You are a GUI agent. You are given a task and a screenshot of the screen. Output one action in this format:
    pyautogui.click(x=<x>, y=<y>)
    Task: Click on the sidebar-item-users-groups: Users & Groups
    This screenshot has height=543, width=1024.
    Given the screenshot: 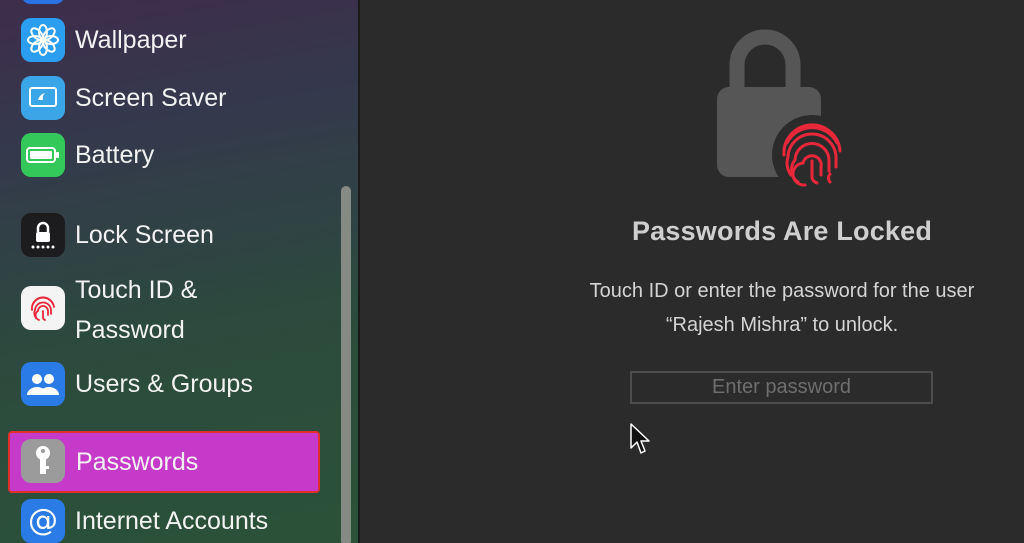 What is the action you would take?
    pyautogui.click(x=162, y=384)
    